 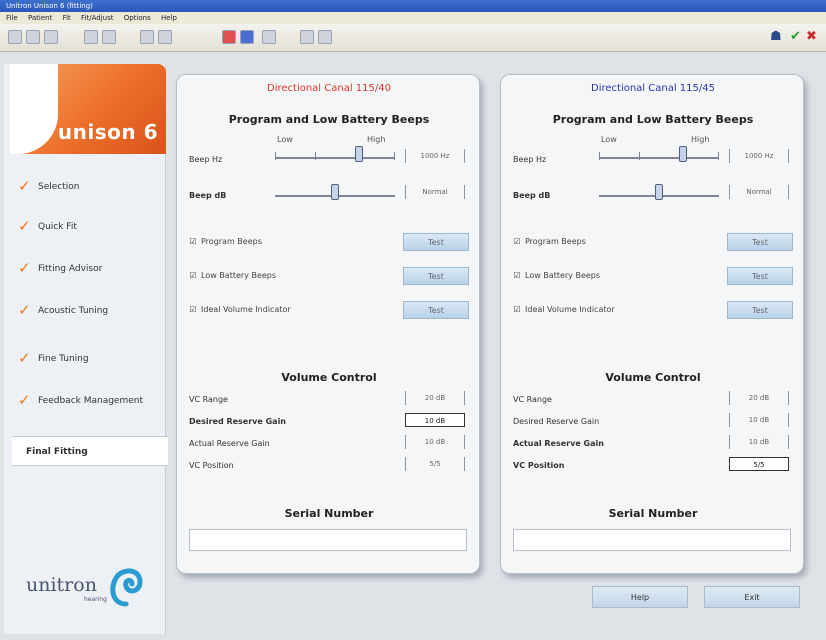 What do you see at coordinates (57, 452) in the screenshot?
I see `nav-label: Final Fitting` at bounding box center [57, 452].